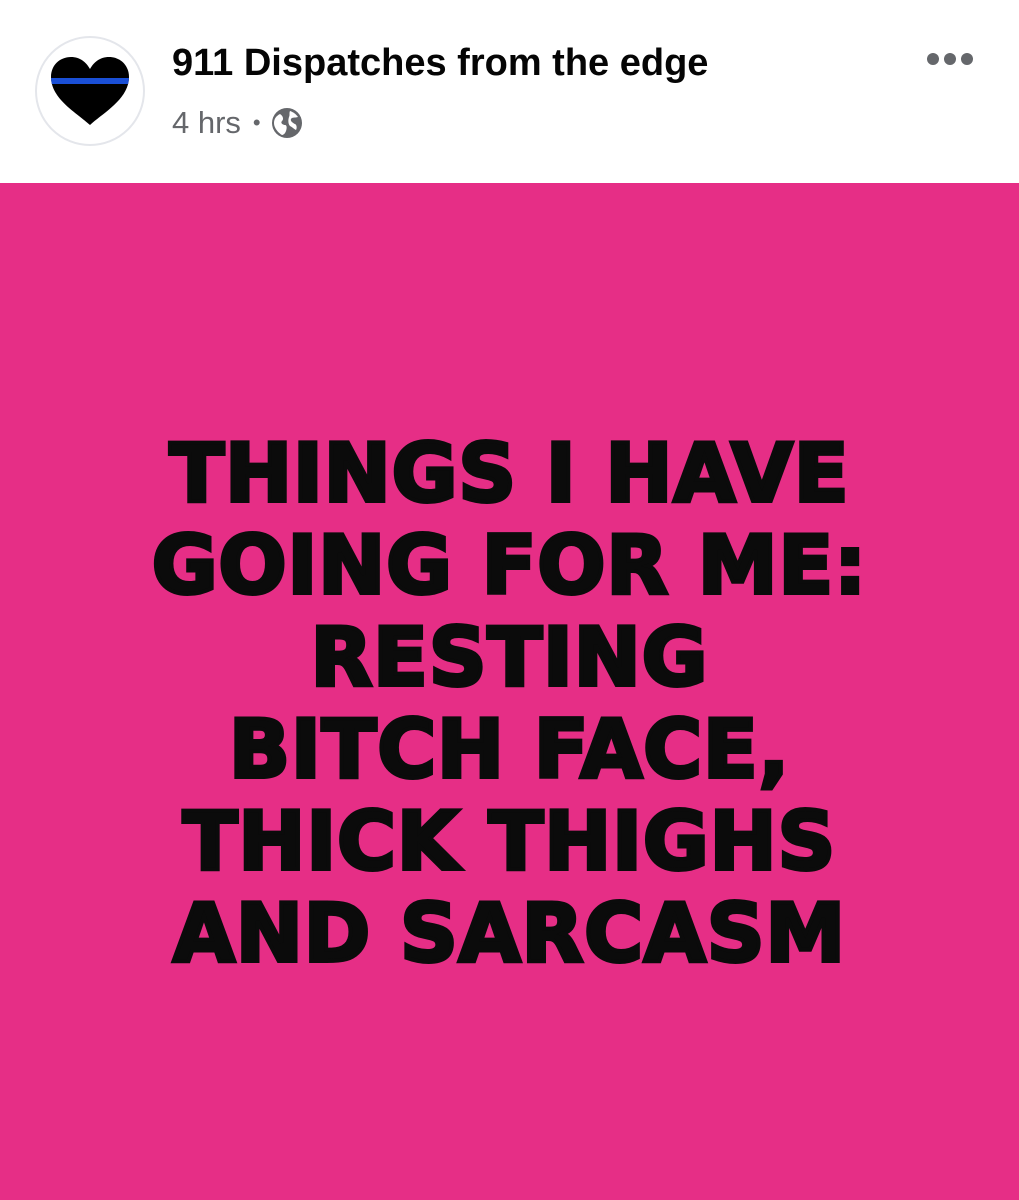 This screenshot has width=1019, height=1200. Describe the element at coordinates (933, 59) in the screenshot. I see `more-options-icon` at that location.